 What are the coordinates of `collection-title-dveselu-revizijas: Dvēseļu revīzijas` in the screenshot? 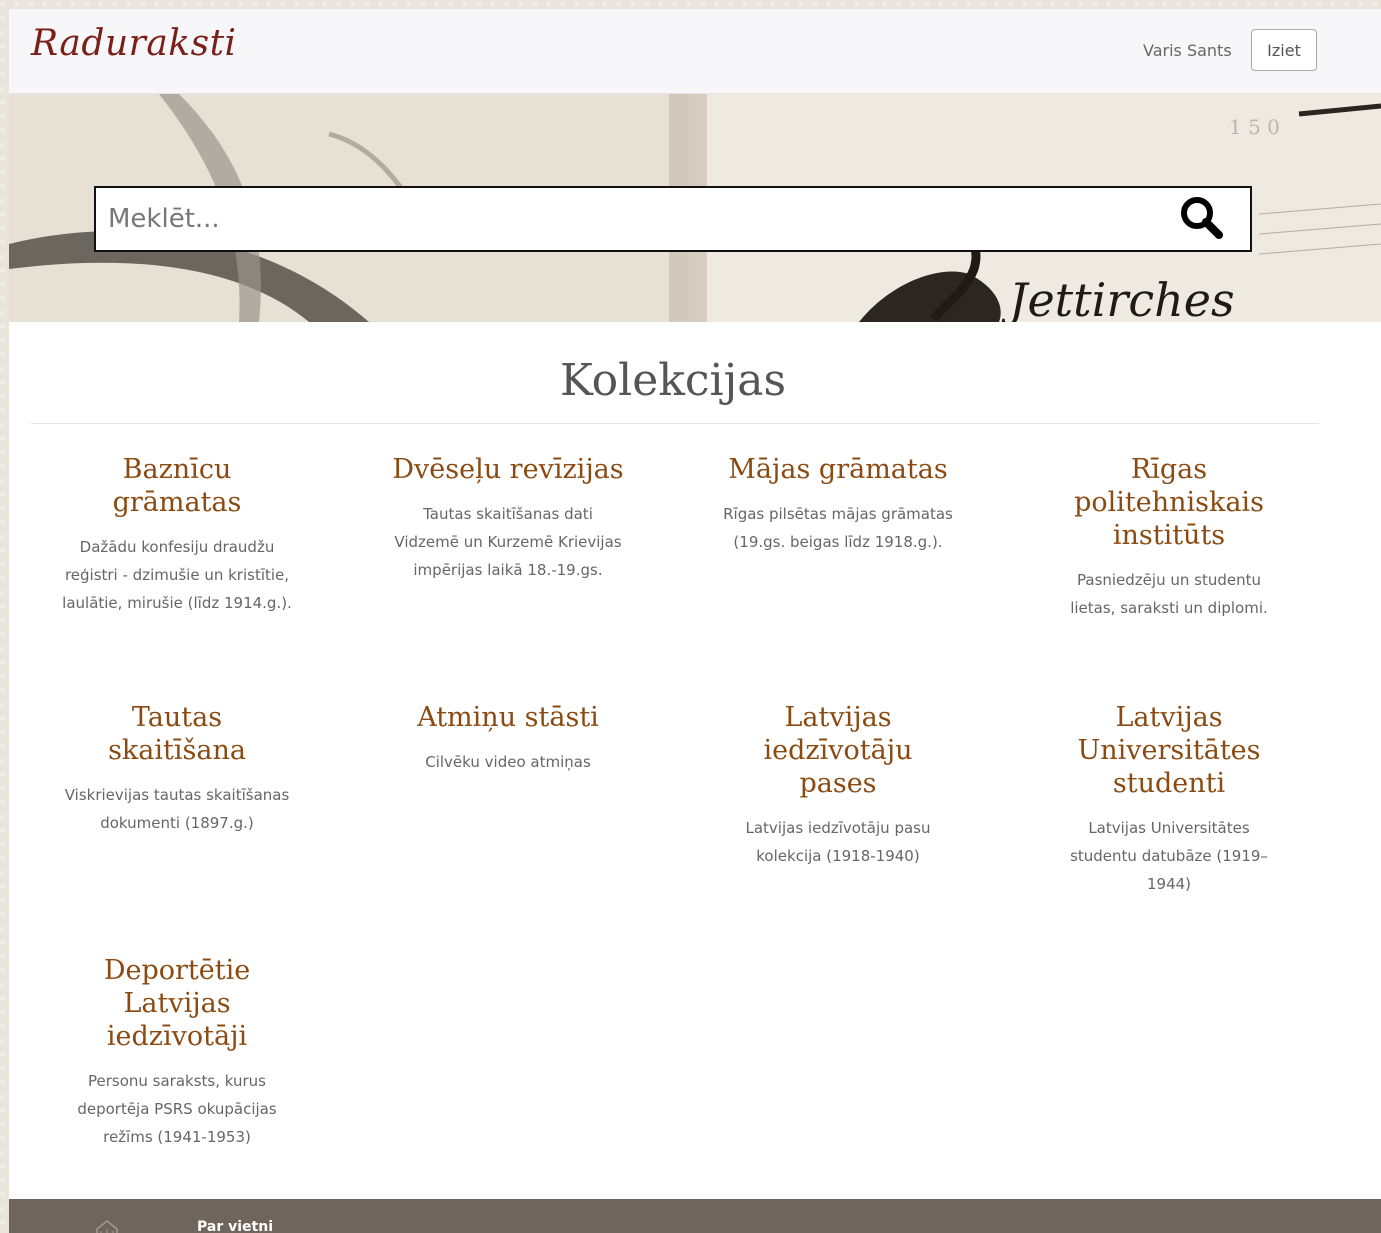 It's located at (508, 469).